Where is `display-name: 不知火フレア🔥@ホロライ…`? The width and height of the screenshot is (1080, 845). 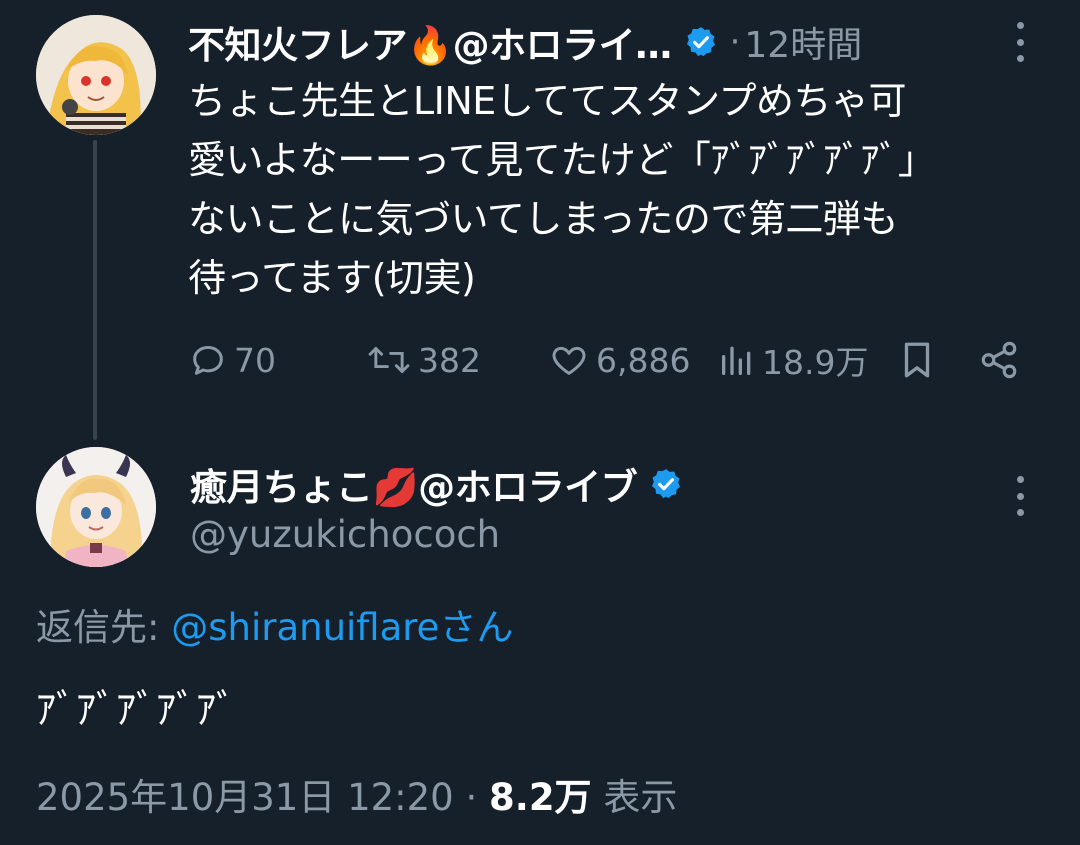
display-name: 不知火フレア🔥@ホロライ… is located at coordinates (430, 42).